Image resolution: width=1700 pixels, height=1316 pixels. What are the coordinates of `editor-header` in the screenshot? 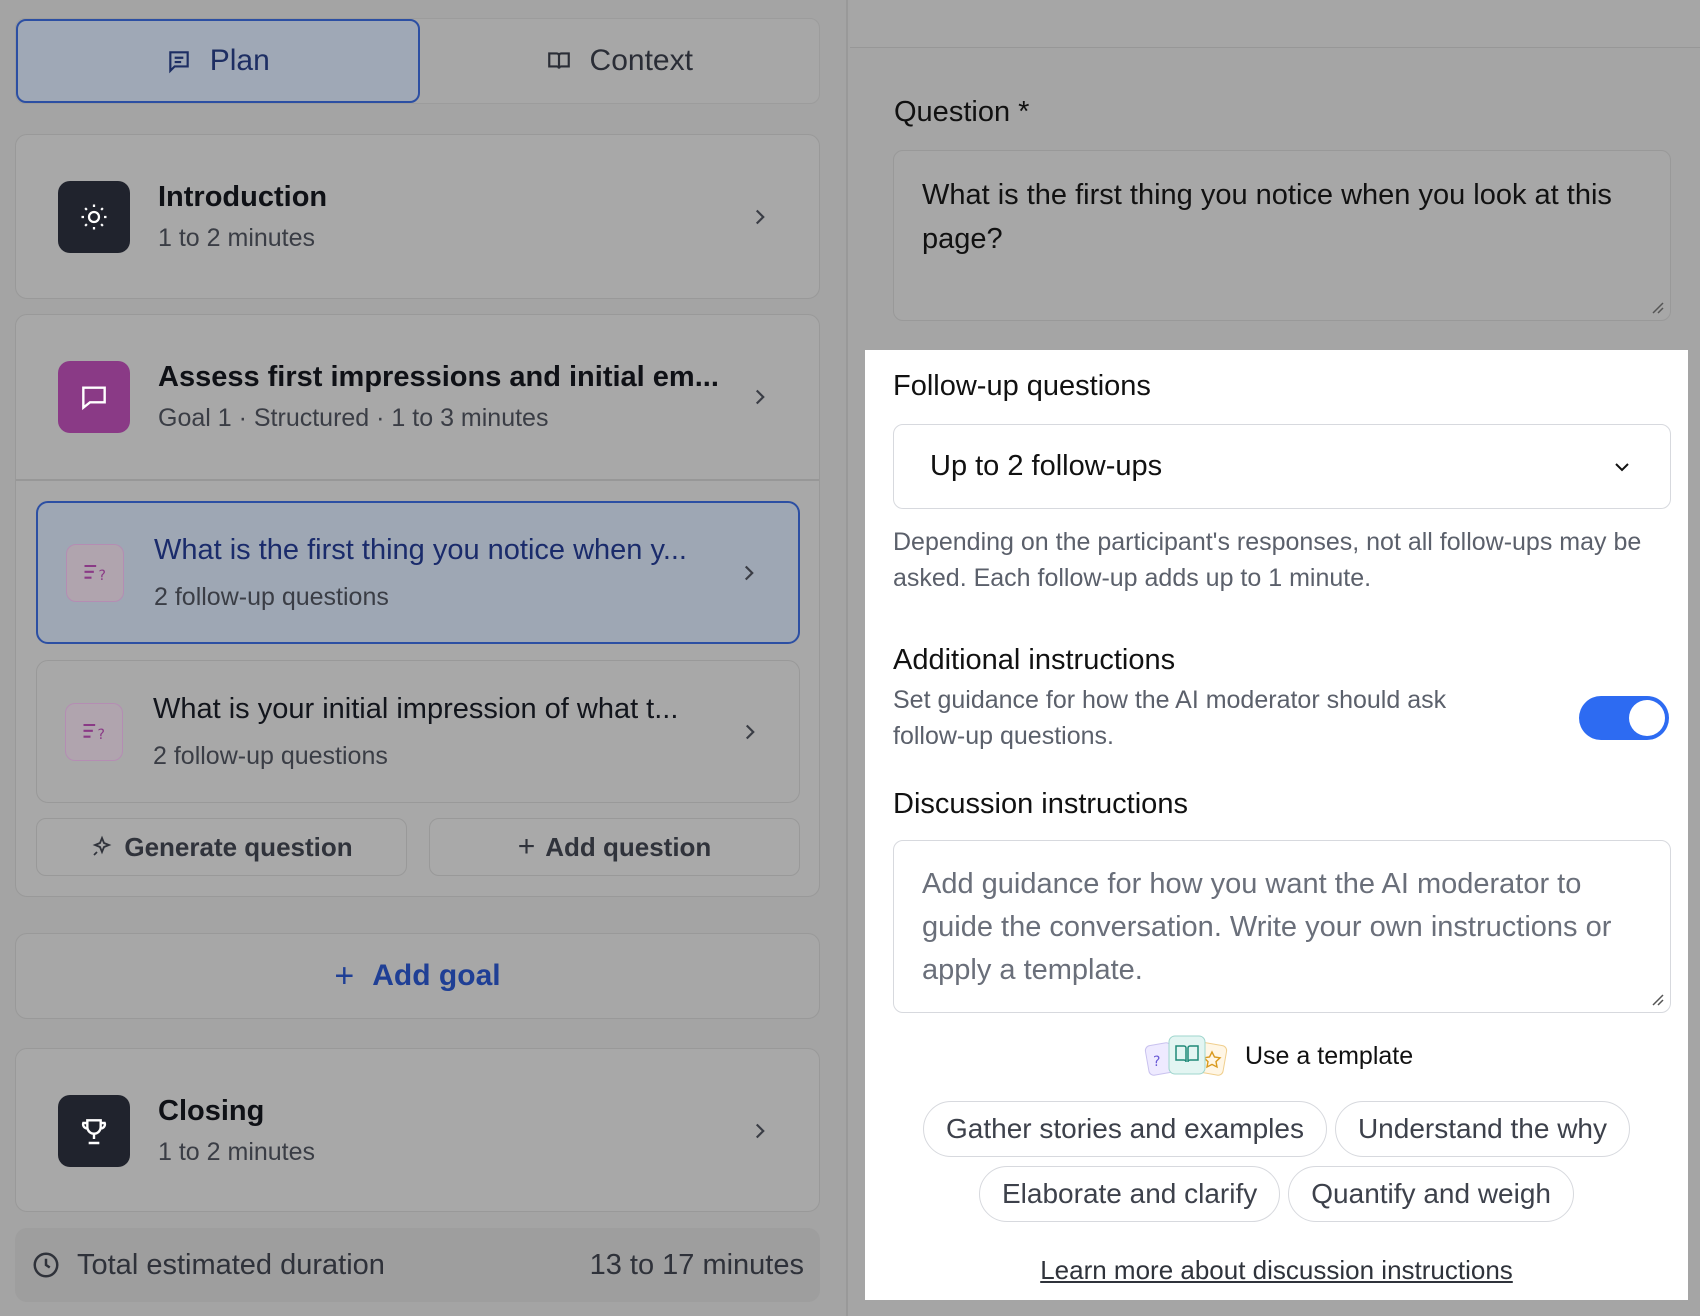 It's located at (1275, 24).